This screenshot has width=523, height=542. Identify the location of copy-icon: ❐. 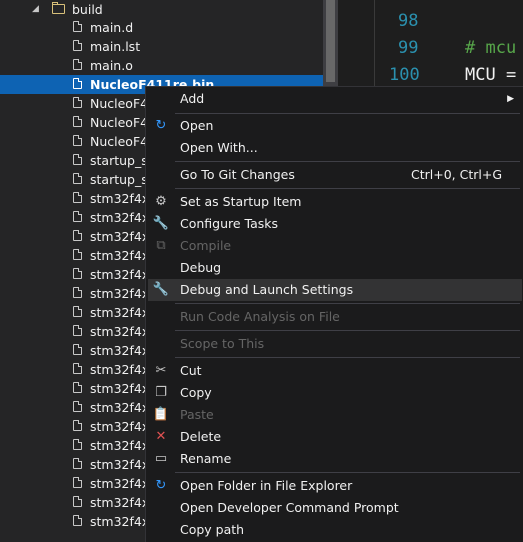
(161, 392).